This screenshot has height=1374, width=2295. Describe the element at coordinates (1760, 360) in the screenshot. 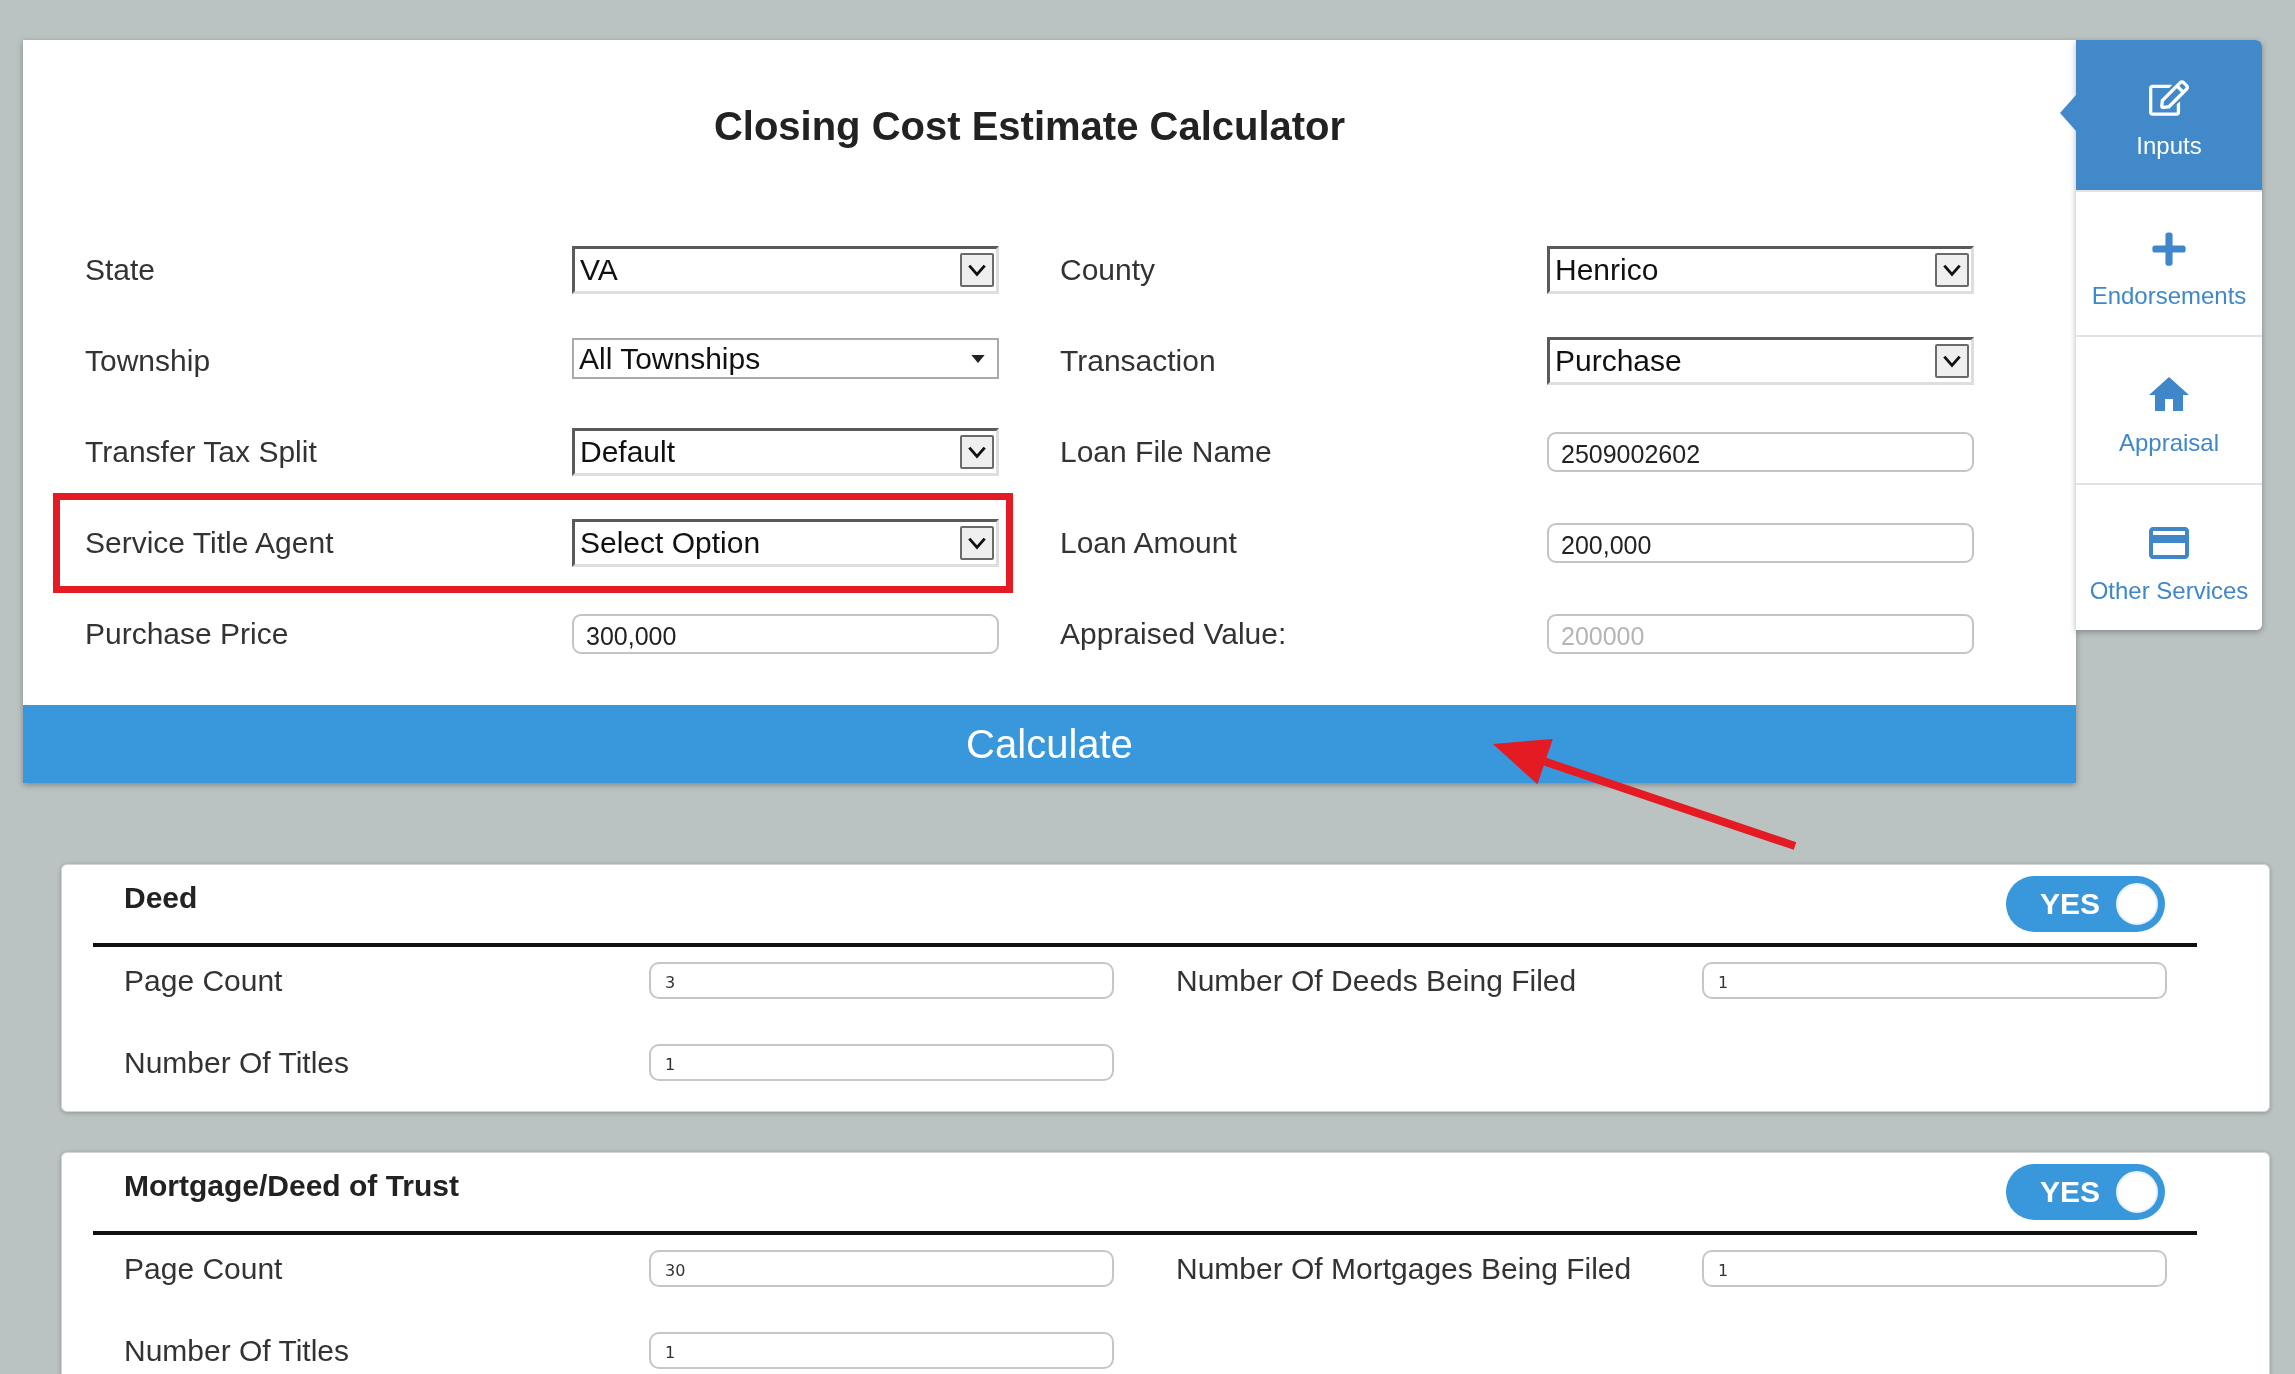

I see `select-field: Purchase` at that location.